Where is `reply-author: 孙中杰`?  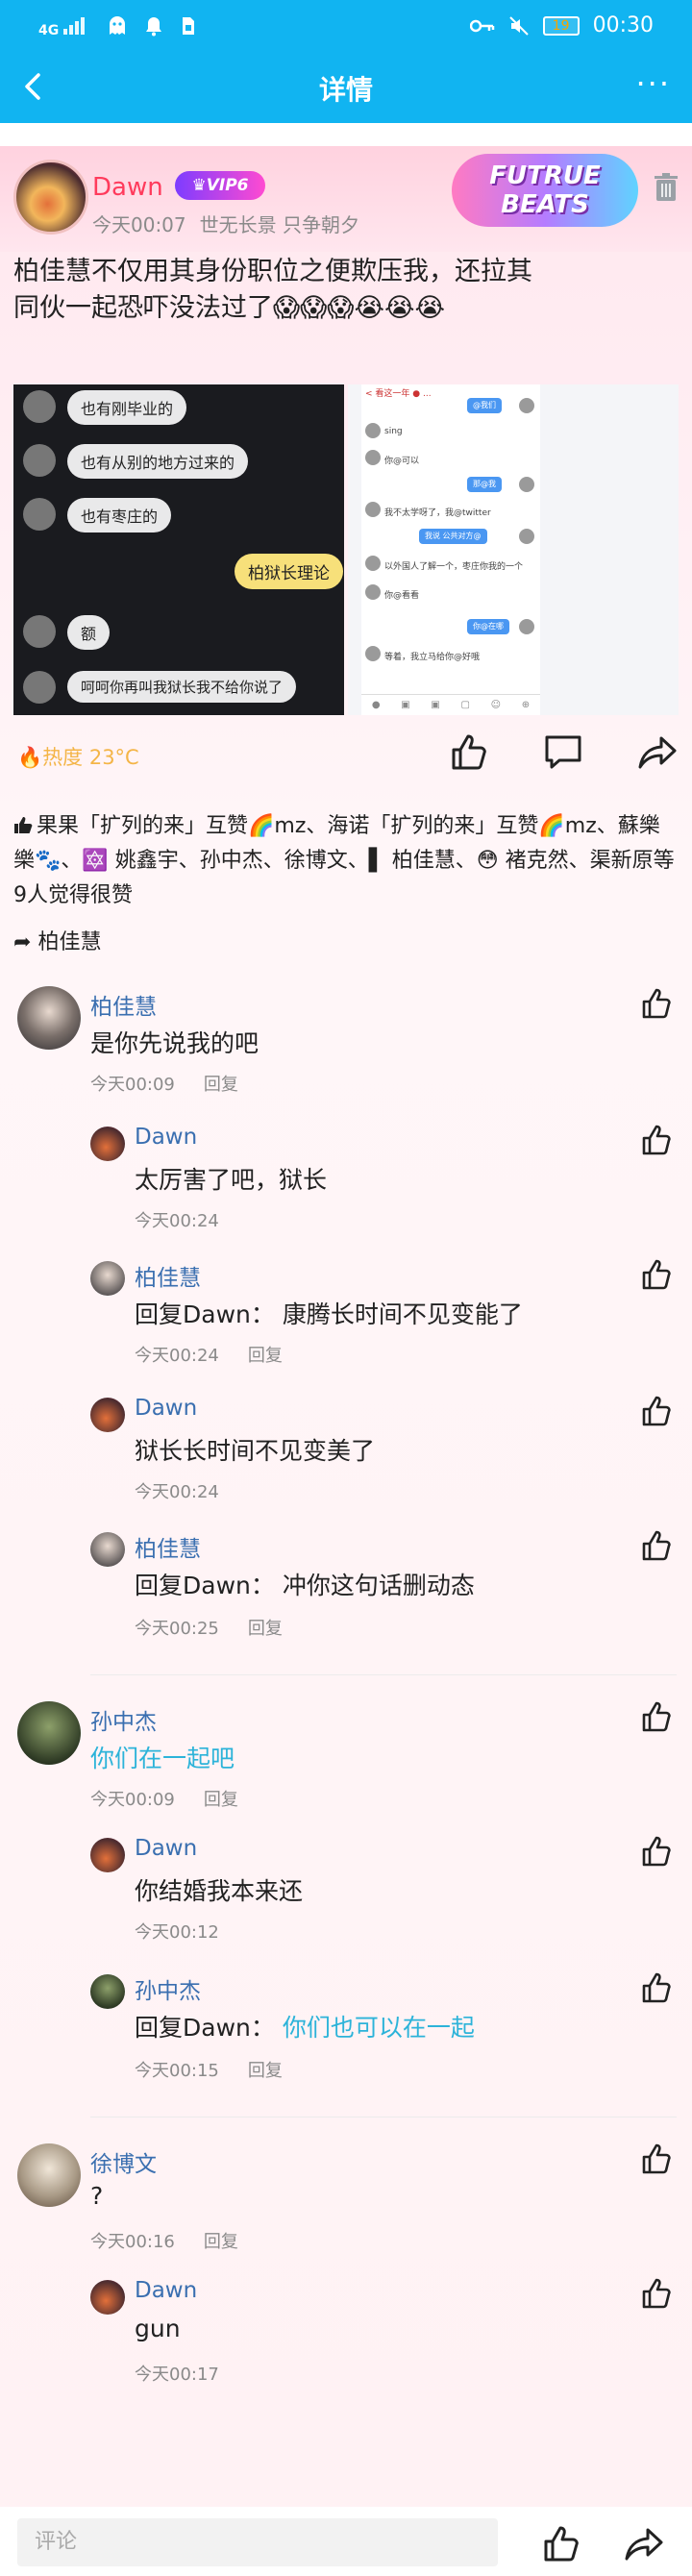 reply-author: 孙中杰 is located at coordinates (168, 1988).